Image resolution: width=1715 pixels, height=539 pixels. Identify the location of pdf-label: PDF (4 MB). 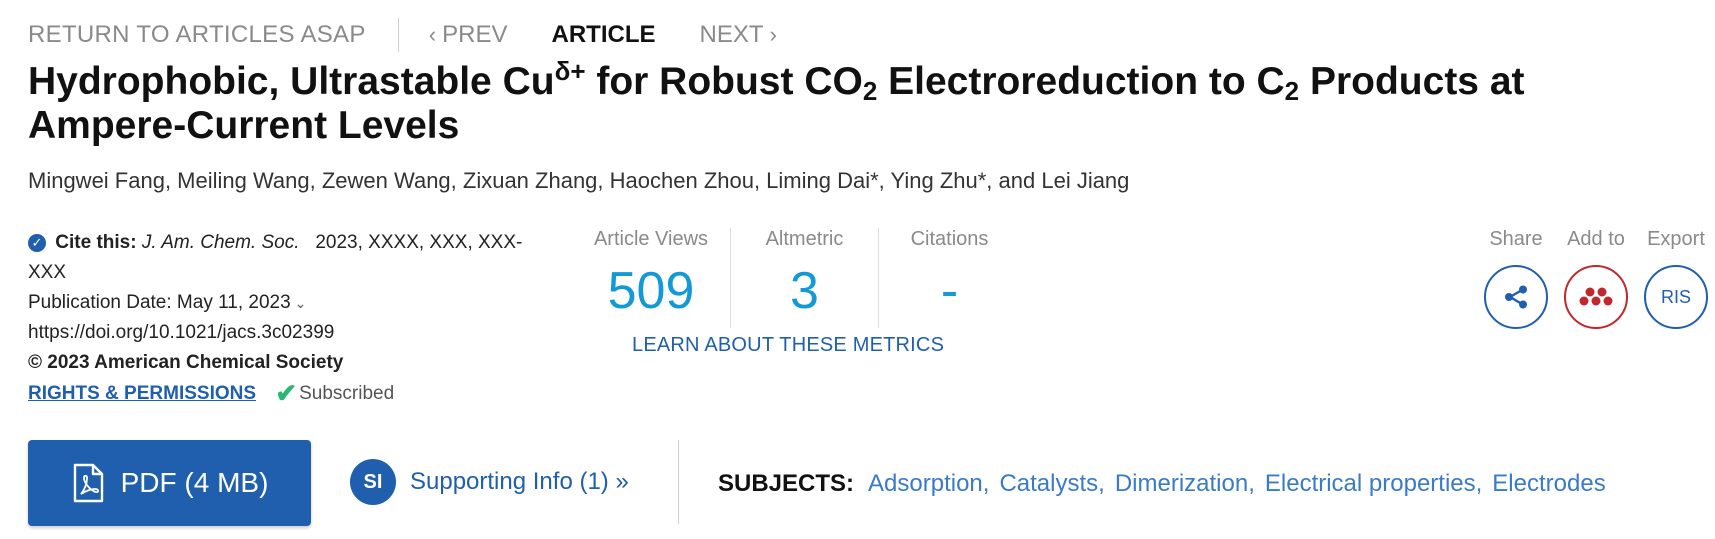
(194, 482).